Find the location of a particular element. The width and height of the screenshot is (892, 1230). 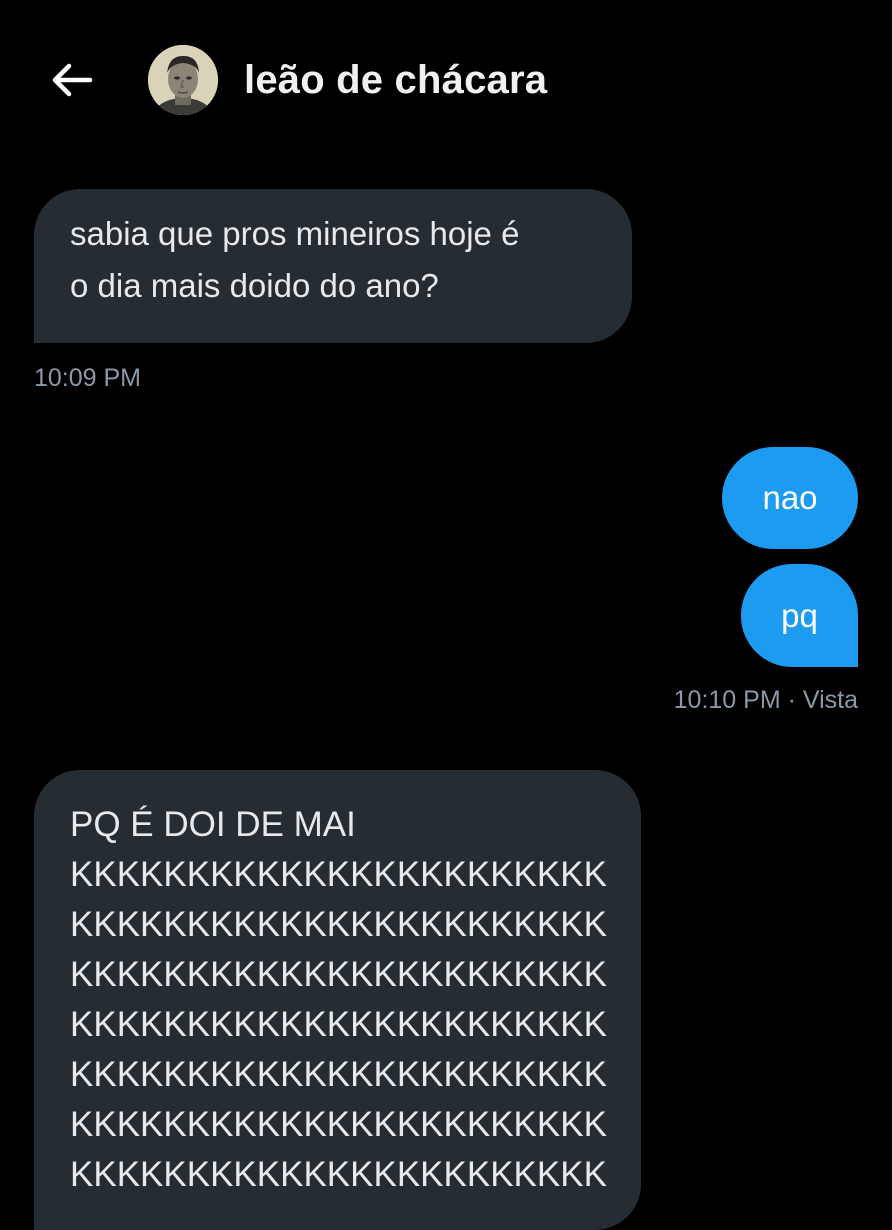

conversation-header: leão de chácara is located at coordinates (446, 80).